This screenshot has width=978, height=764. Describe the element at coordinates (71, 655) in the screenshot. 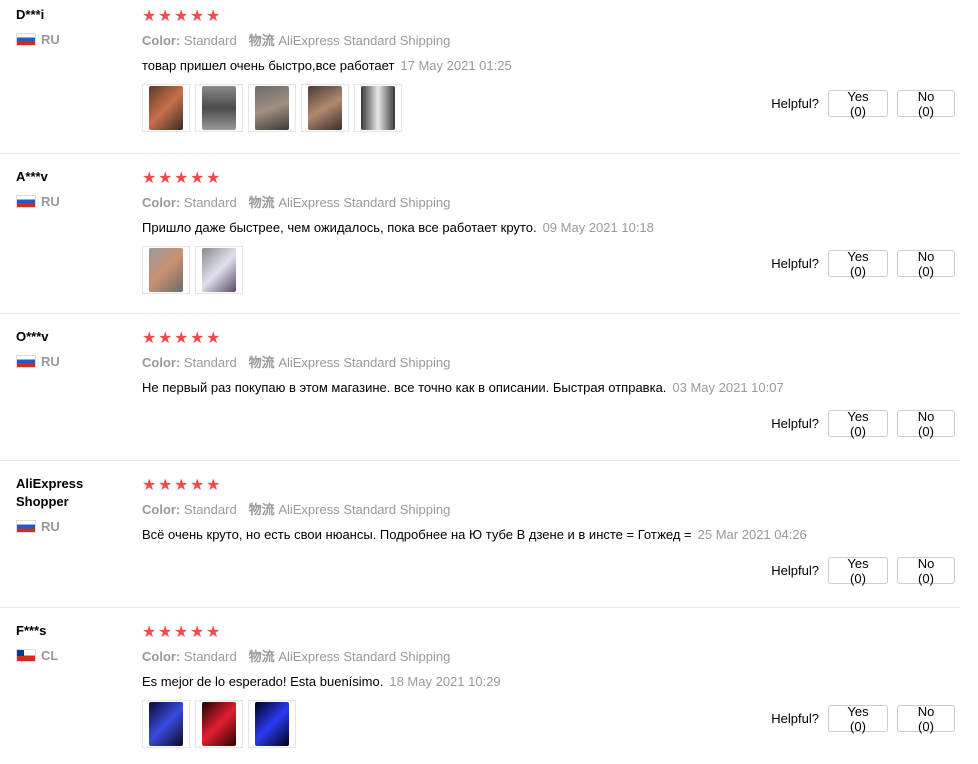

I see `reviewer-country: CL` at that location.